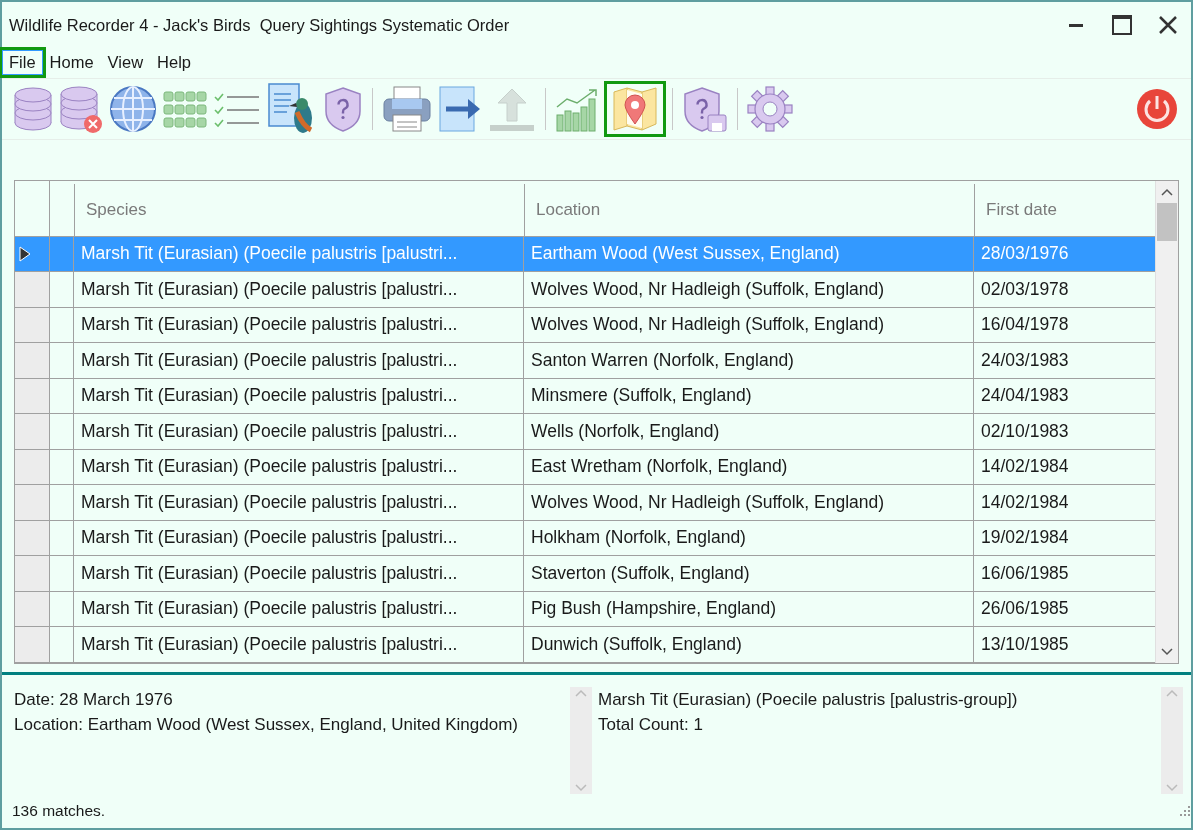  I want to click on shield-question-save-icon, so click(705, 108).